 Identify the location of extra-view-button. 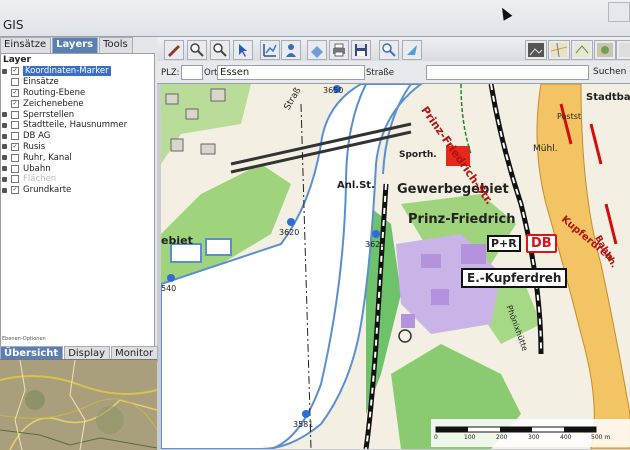
(623, 50).